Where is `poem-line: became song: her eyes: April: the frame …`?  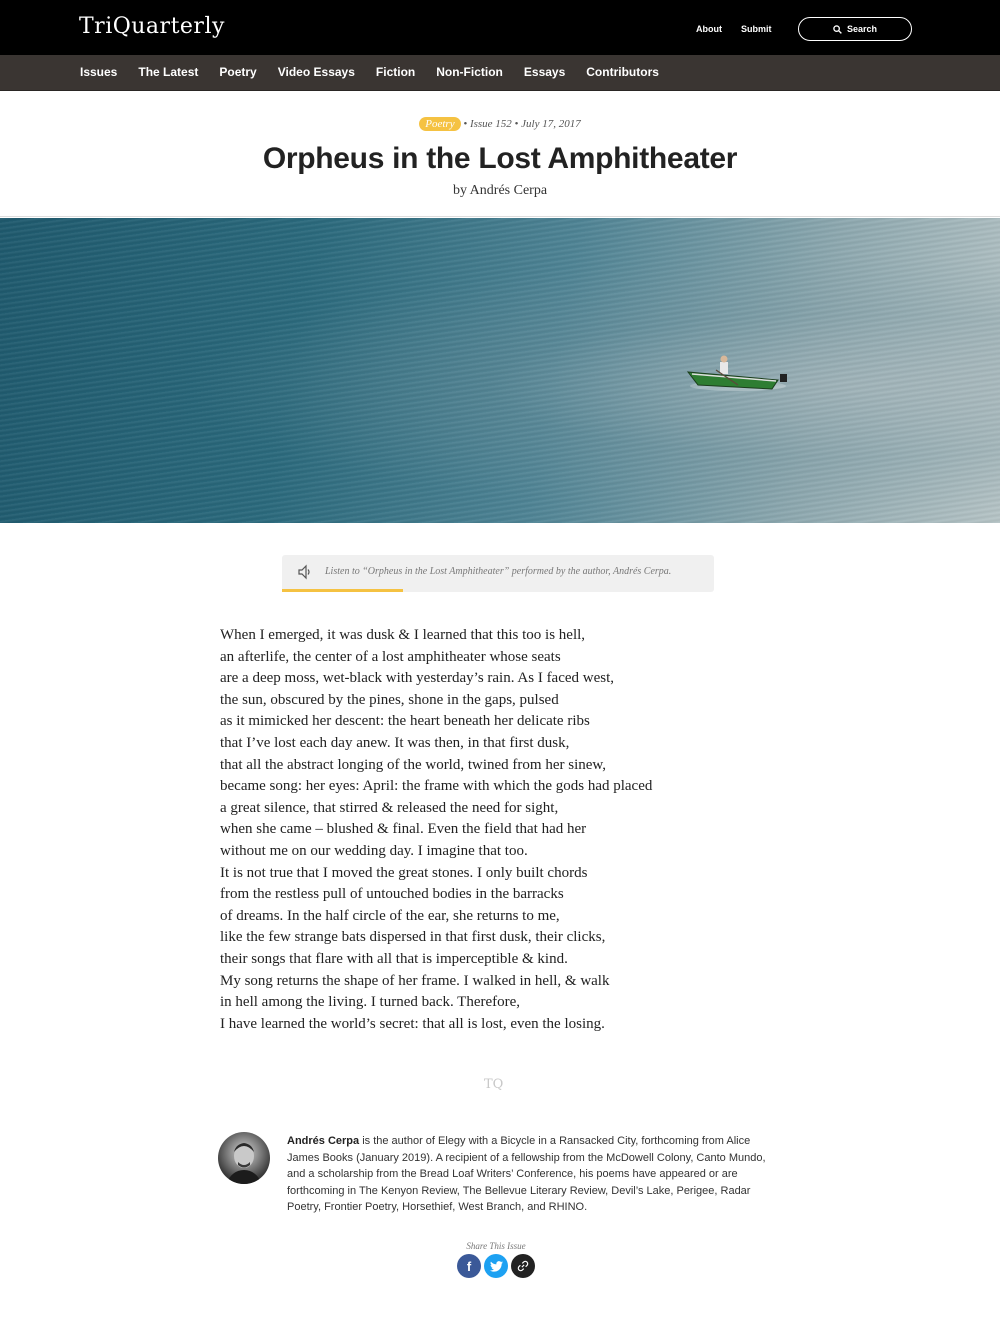 poem-line: became song: her eyes: April: the frame … is located at coordinates (436, 786).